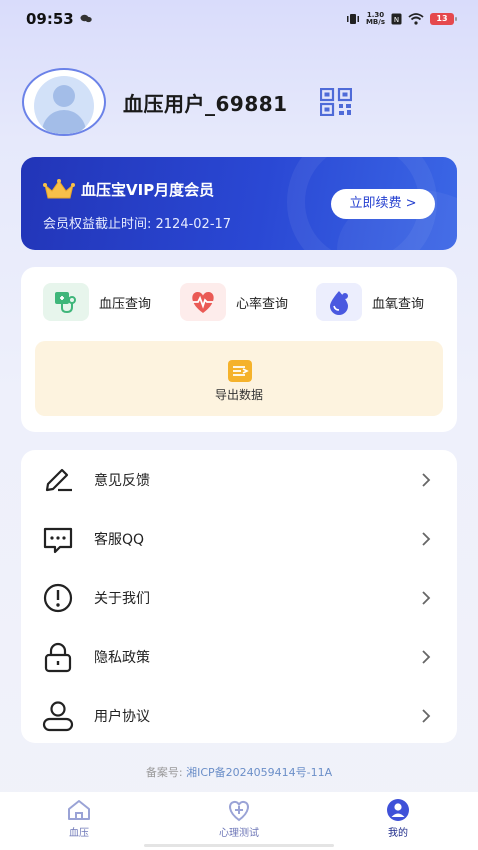 This screenshot has height=850, width=478. I want to click on icp-record: 备案号: 湘ICP备2024059414号-11A, so click(239, 772).